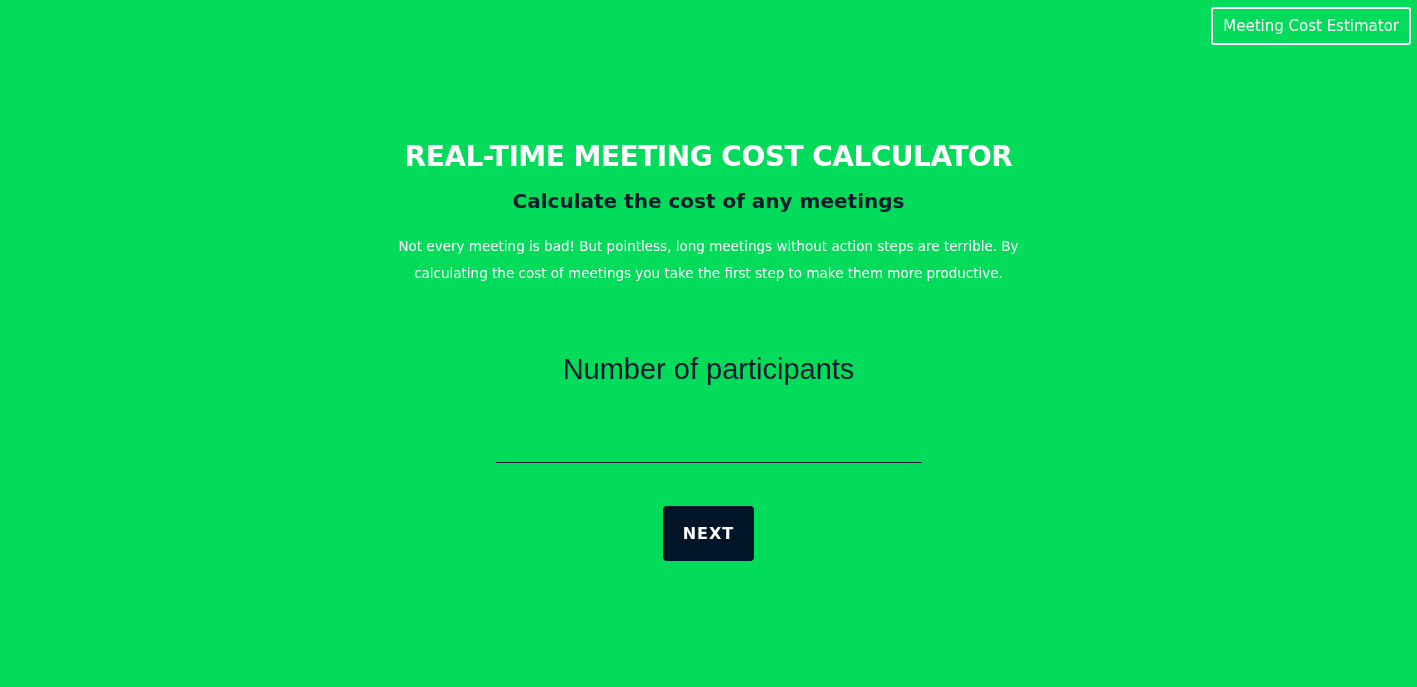 The height and width of the screenshot is (687, 1417). I want to click on next-button: NEXT, so click(708, 533).